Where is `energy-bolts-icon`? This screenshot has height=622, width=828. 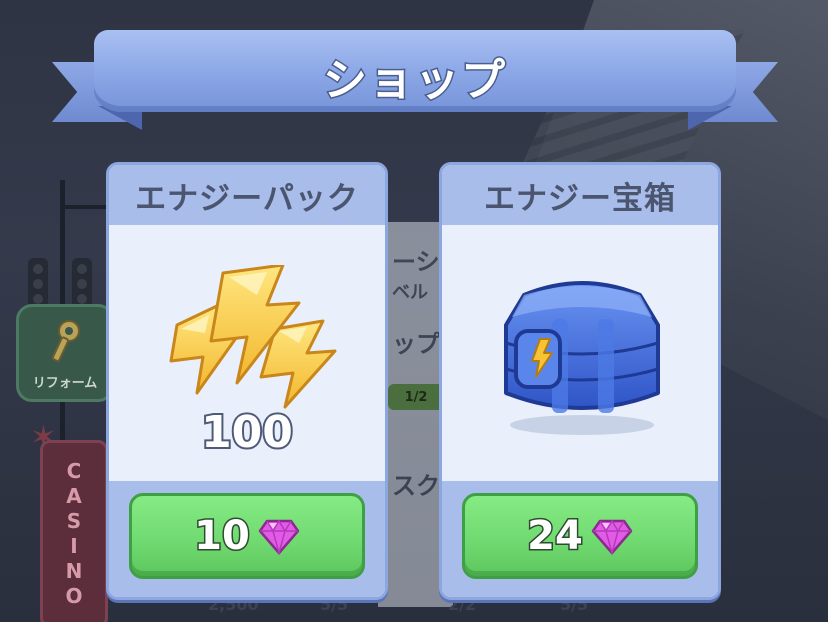 energy-bolts-icon is located at coordinates (253, 337).